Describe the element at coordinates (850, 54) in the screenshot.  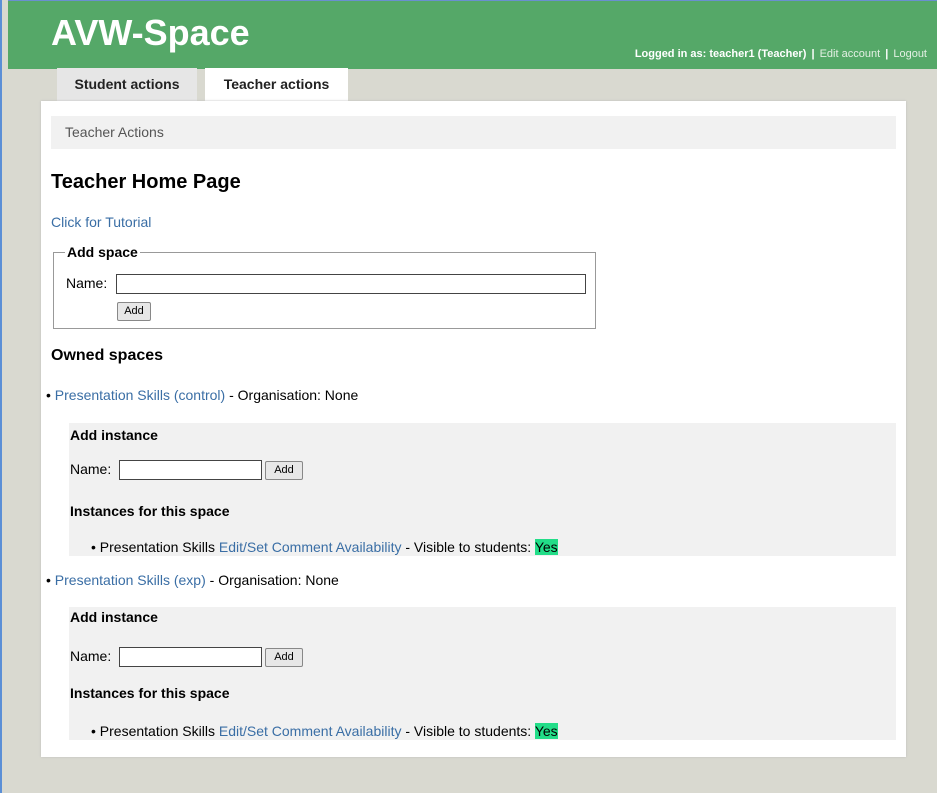
I see `edit-account-link: Edit account` at that location.